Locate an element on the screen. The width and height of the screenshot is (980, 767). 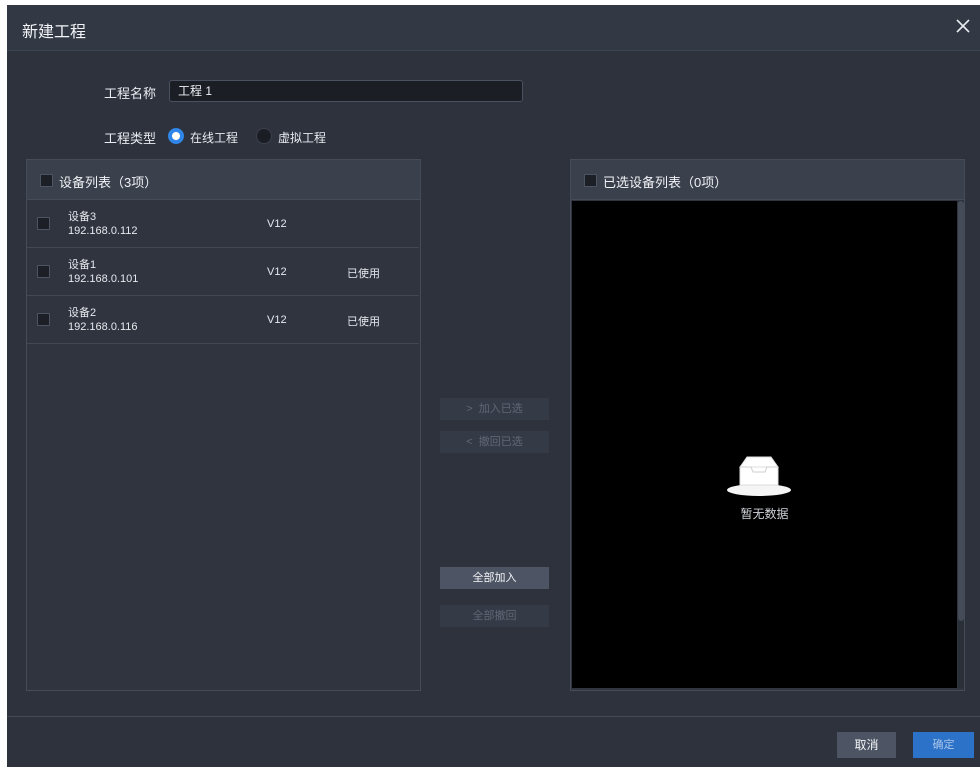
add-selected-button: > 加入已选 is located at coordinates (494, 409).